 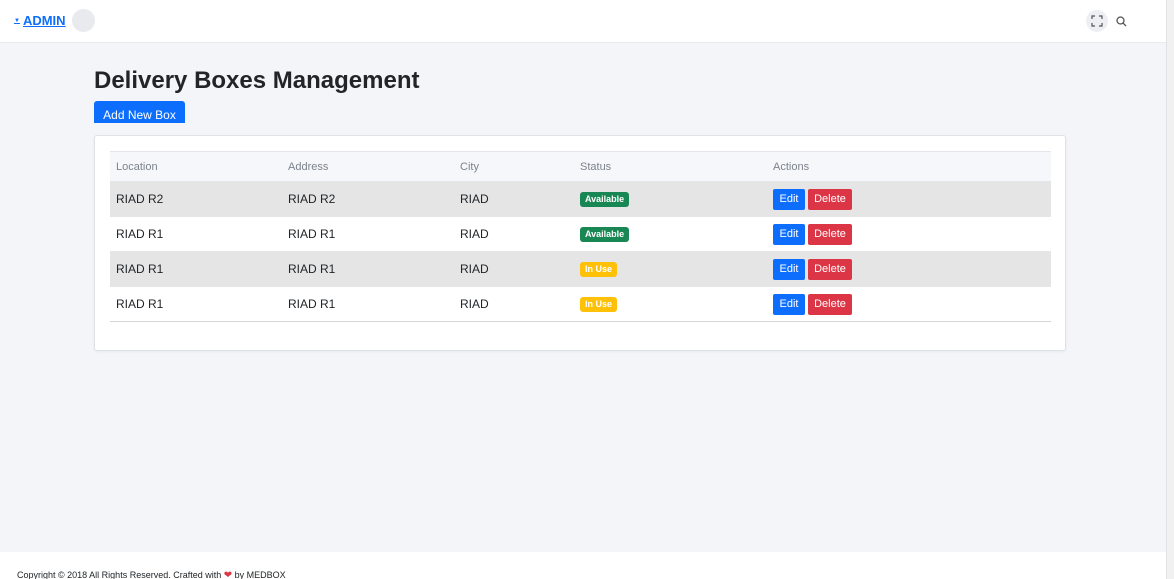 I want to click on column-header-location: Location, so click(x=196, y=166).